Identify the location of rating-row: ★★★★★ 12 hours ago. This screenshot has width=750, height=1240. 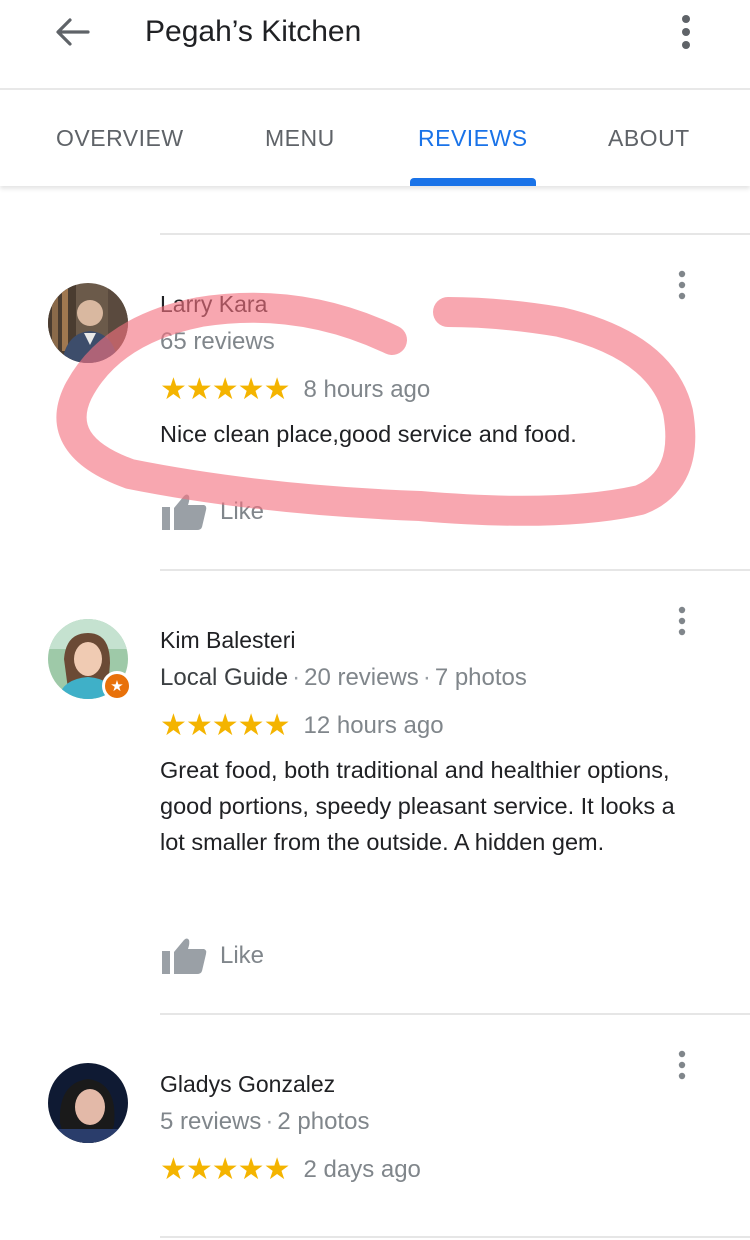
(302, 726).